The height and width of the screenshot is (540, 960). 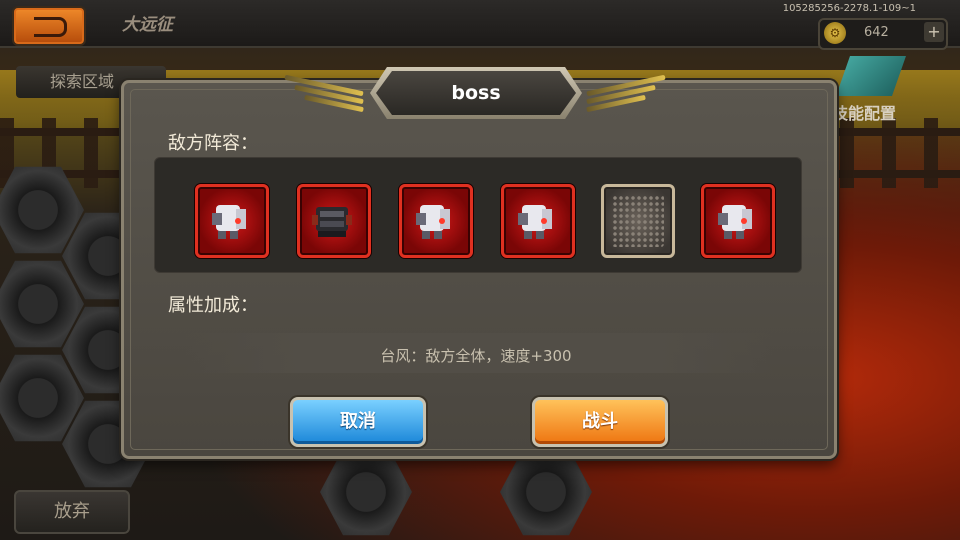 I want to click on skill-config-label: 技能配置, so click(x=864, y=112).